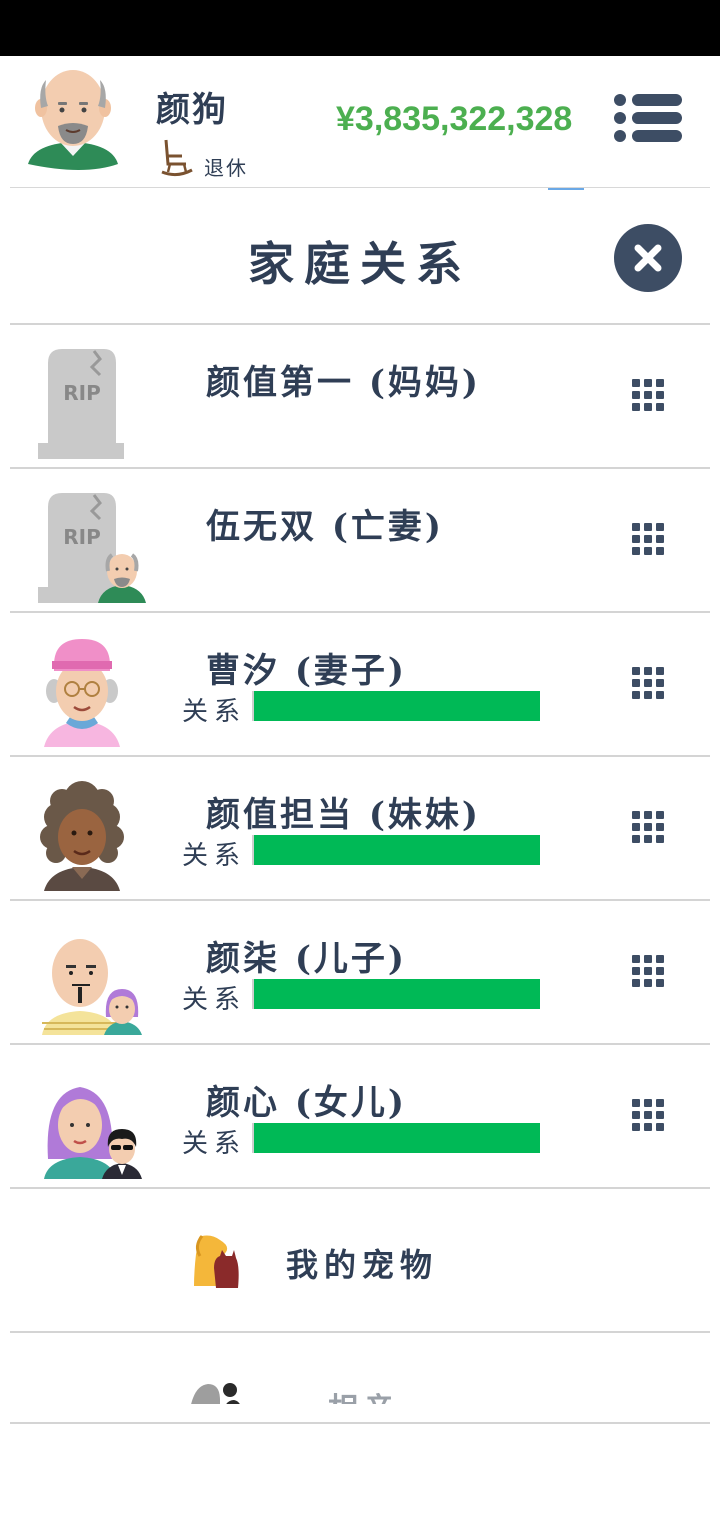 The image size is (720, 1520). I want to click on close-icon, so click(648, 258).